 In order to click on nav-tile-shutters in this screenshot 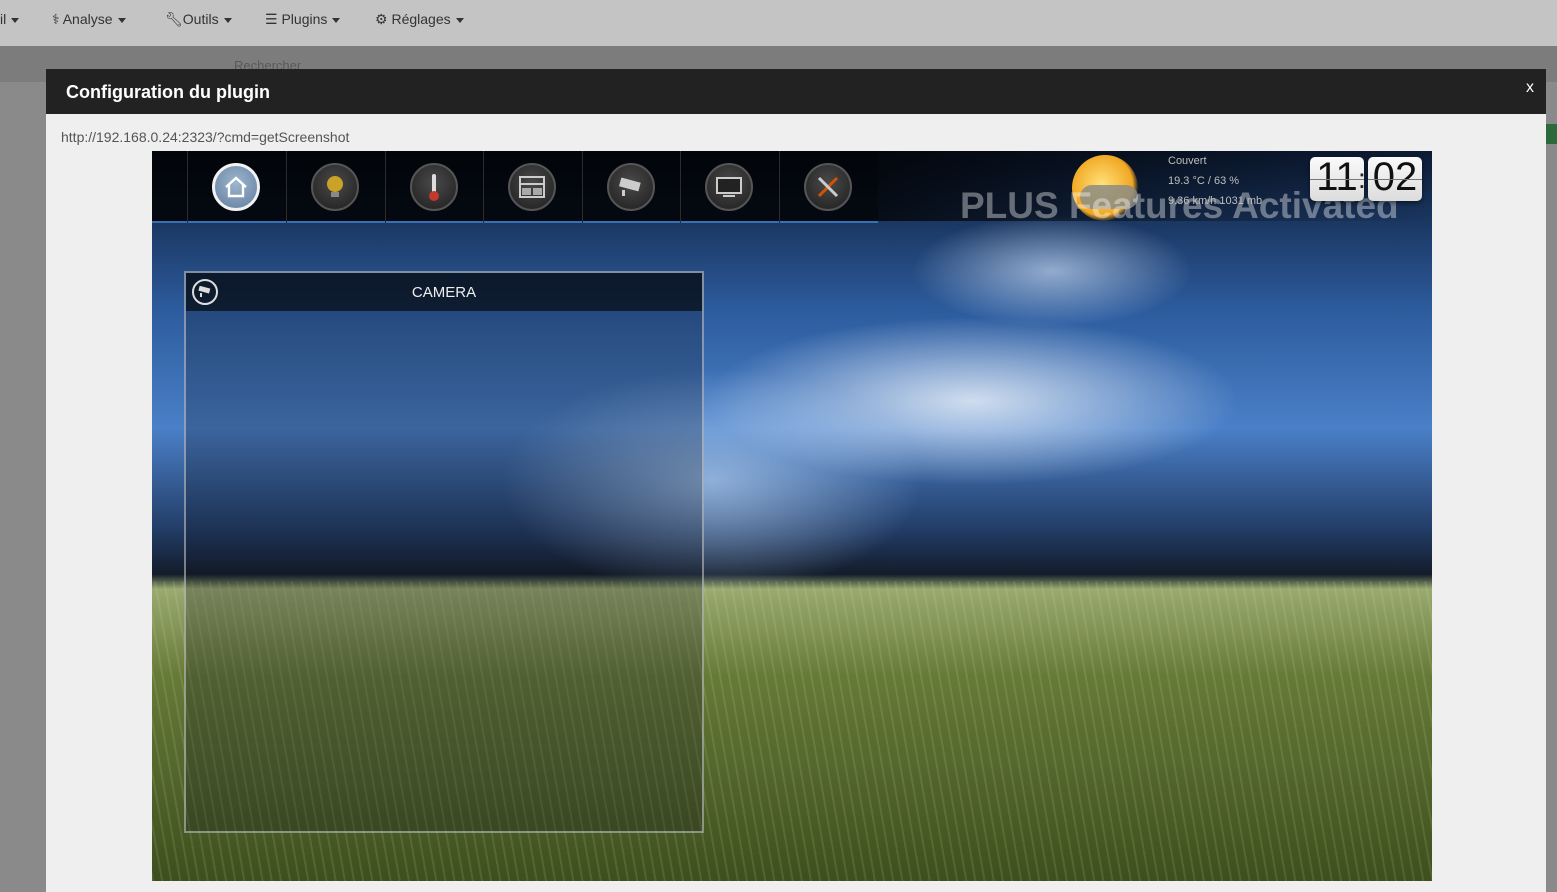, I will do `click(532, 187)`.